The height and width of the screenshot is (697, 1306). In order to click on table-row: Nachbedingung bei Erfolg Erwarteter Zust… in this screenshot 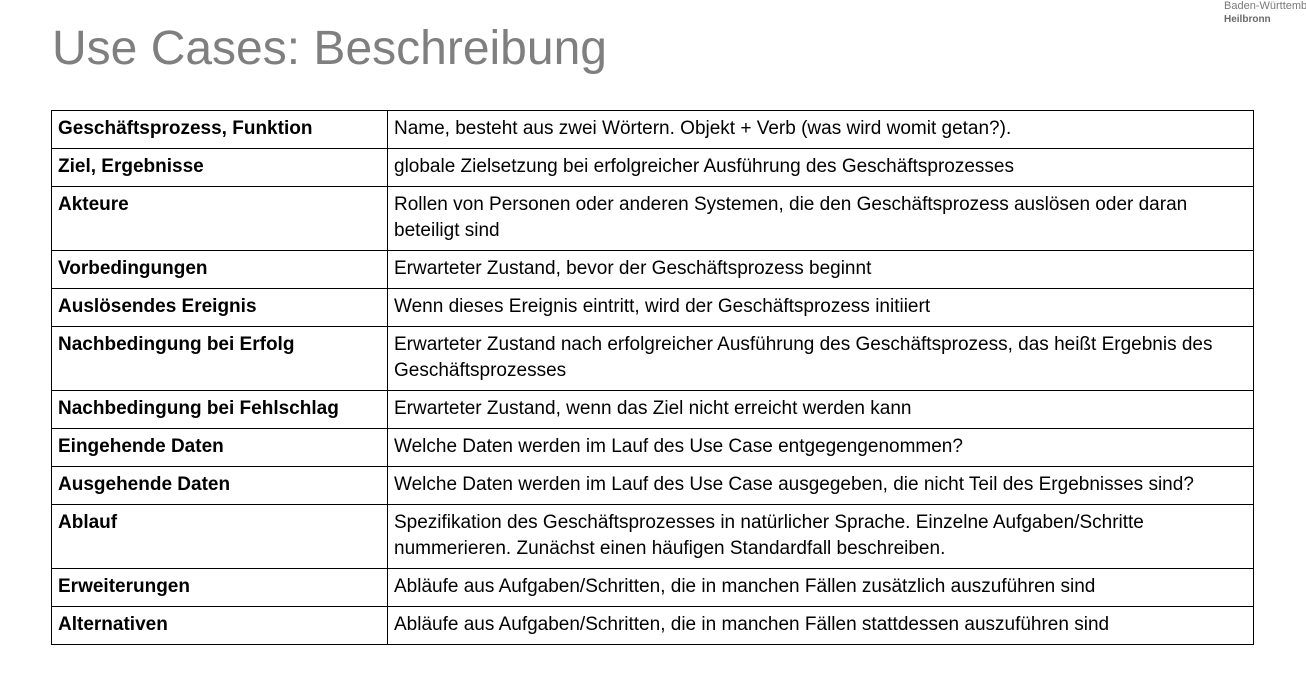, I will do `click(652, 358)`.